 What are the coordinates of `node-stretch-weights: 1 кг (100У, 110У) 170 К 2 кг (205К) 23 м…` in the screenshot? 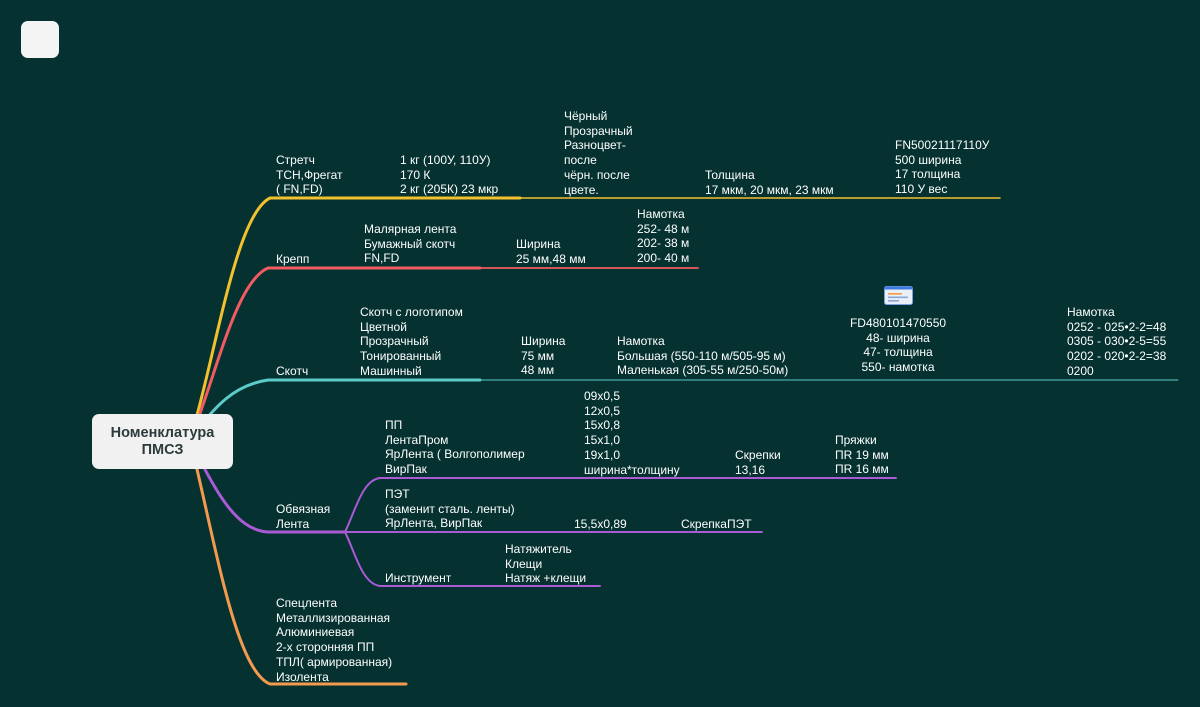 It's located at (449, 175).